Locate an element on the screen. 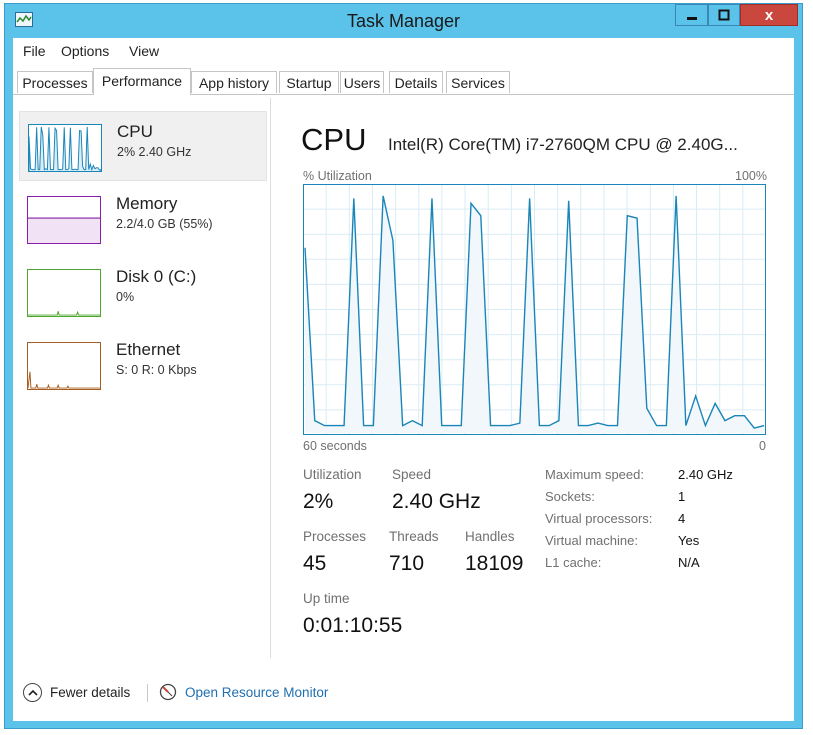  tab-processes: Processes is located at coordinates (55, 82).